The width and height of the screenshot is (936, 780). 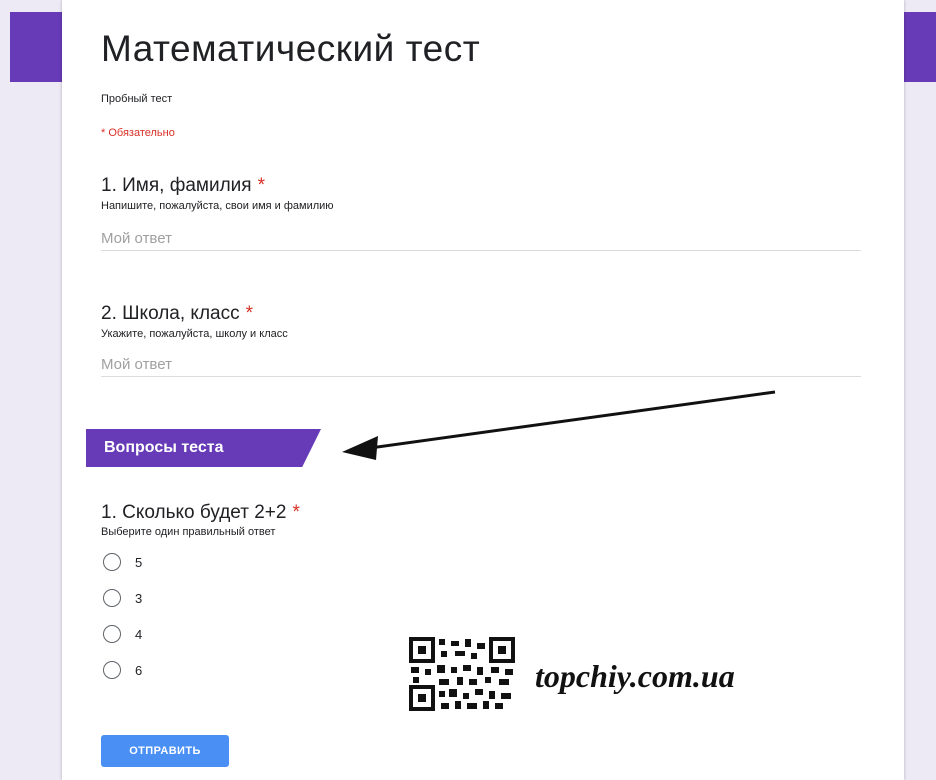 I want to click on form-description: Пробный тест, so click(x=137, y=99).